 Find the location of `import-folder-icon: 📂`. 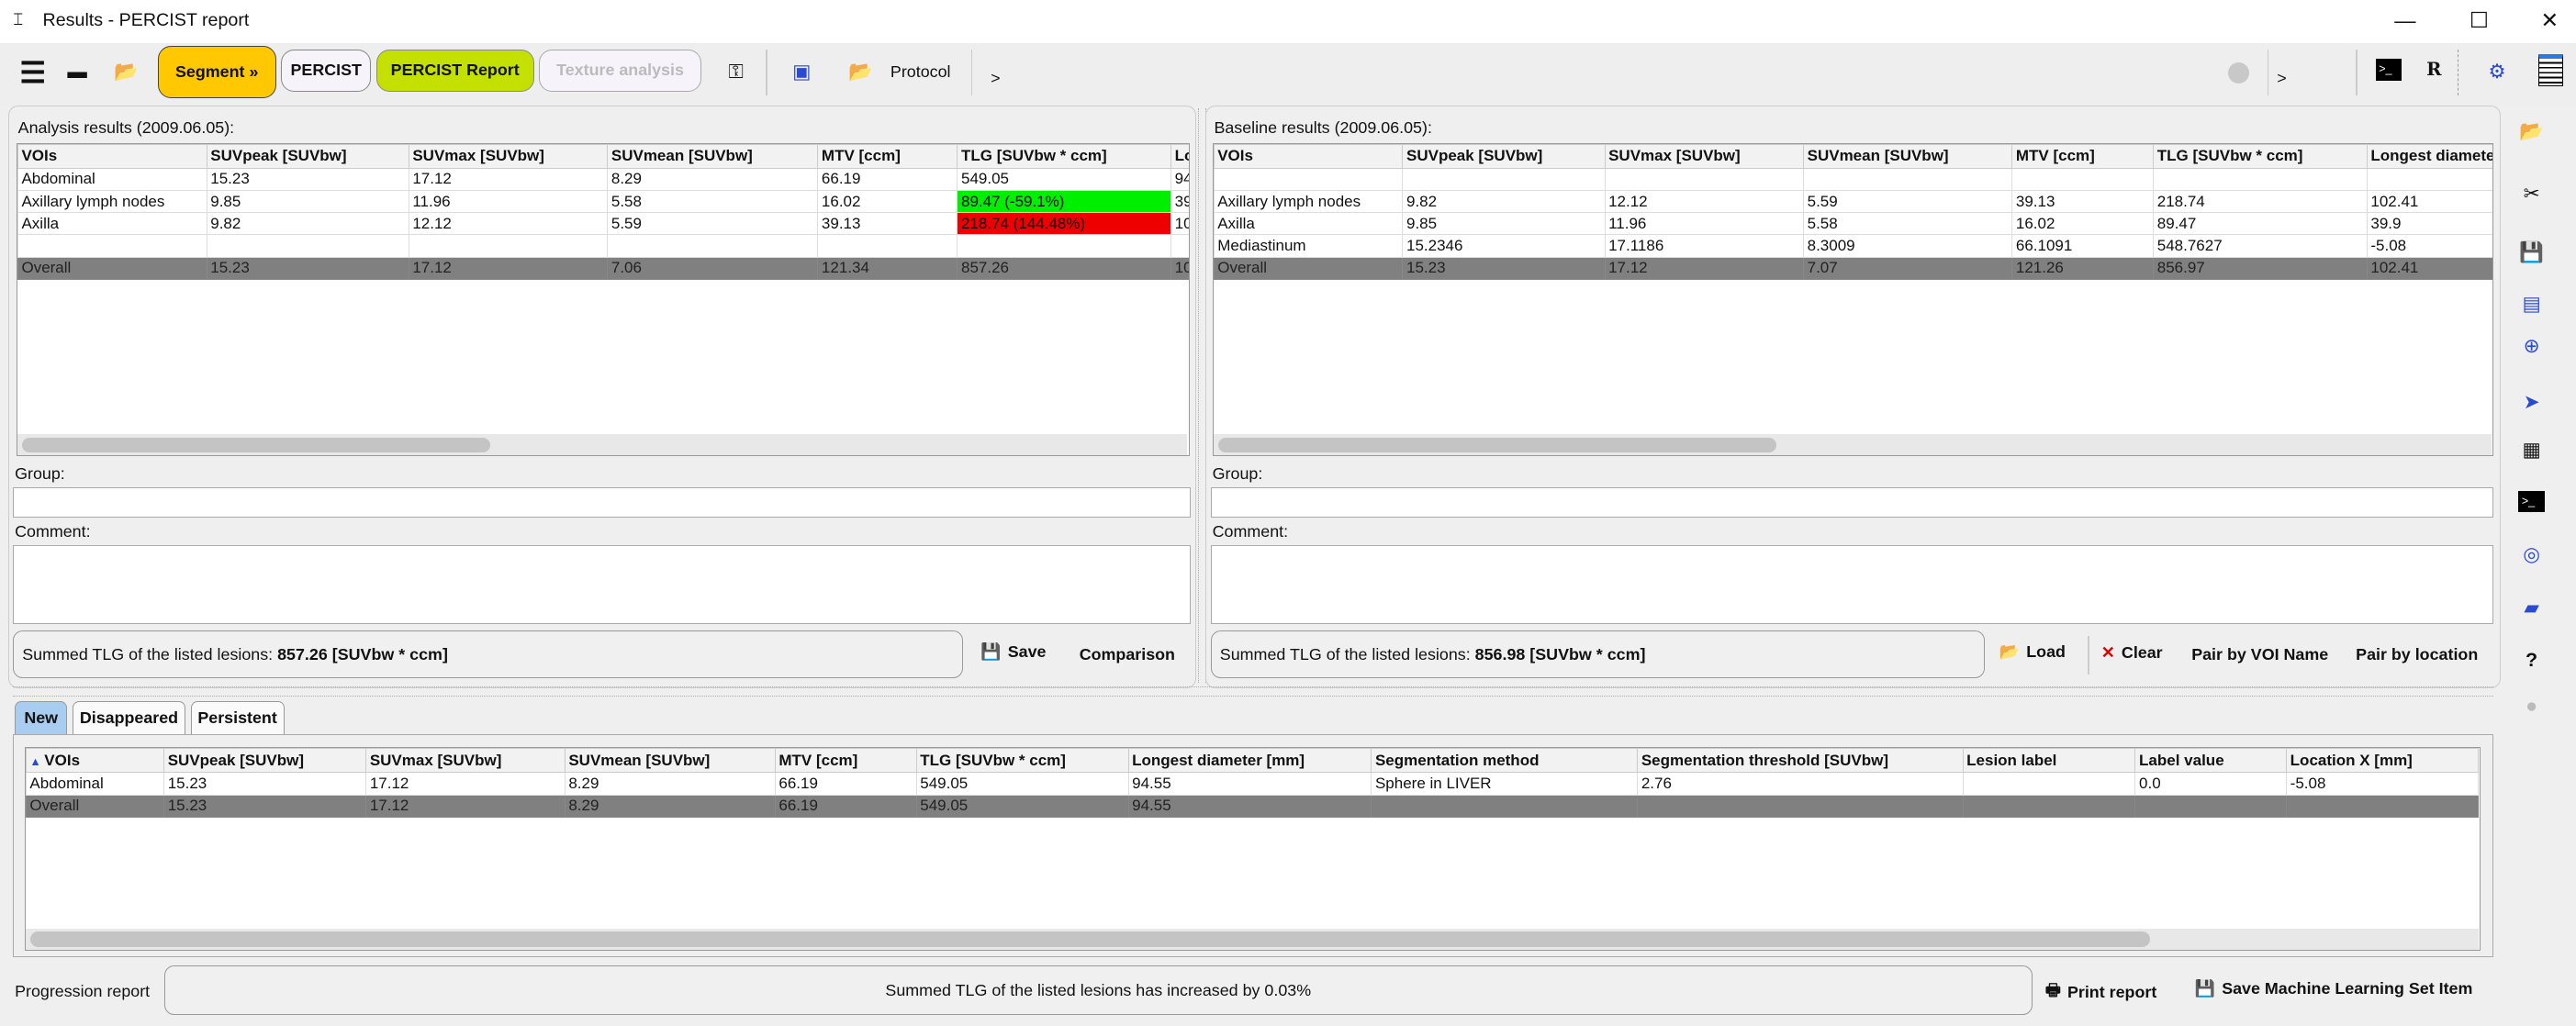

import-folder-icon: 📂 is located at coordinates (126, 72).